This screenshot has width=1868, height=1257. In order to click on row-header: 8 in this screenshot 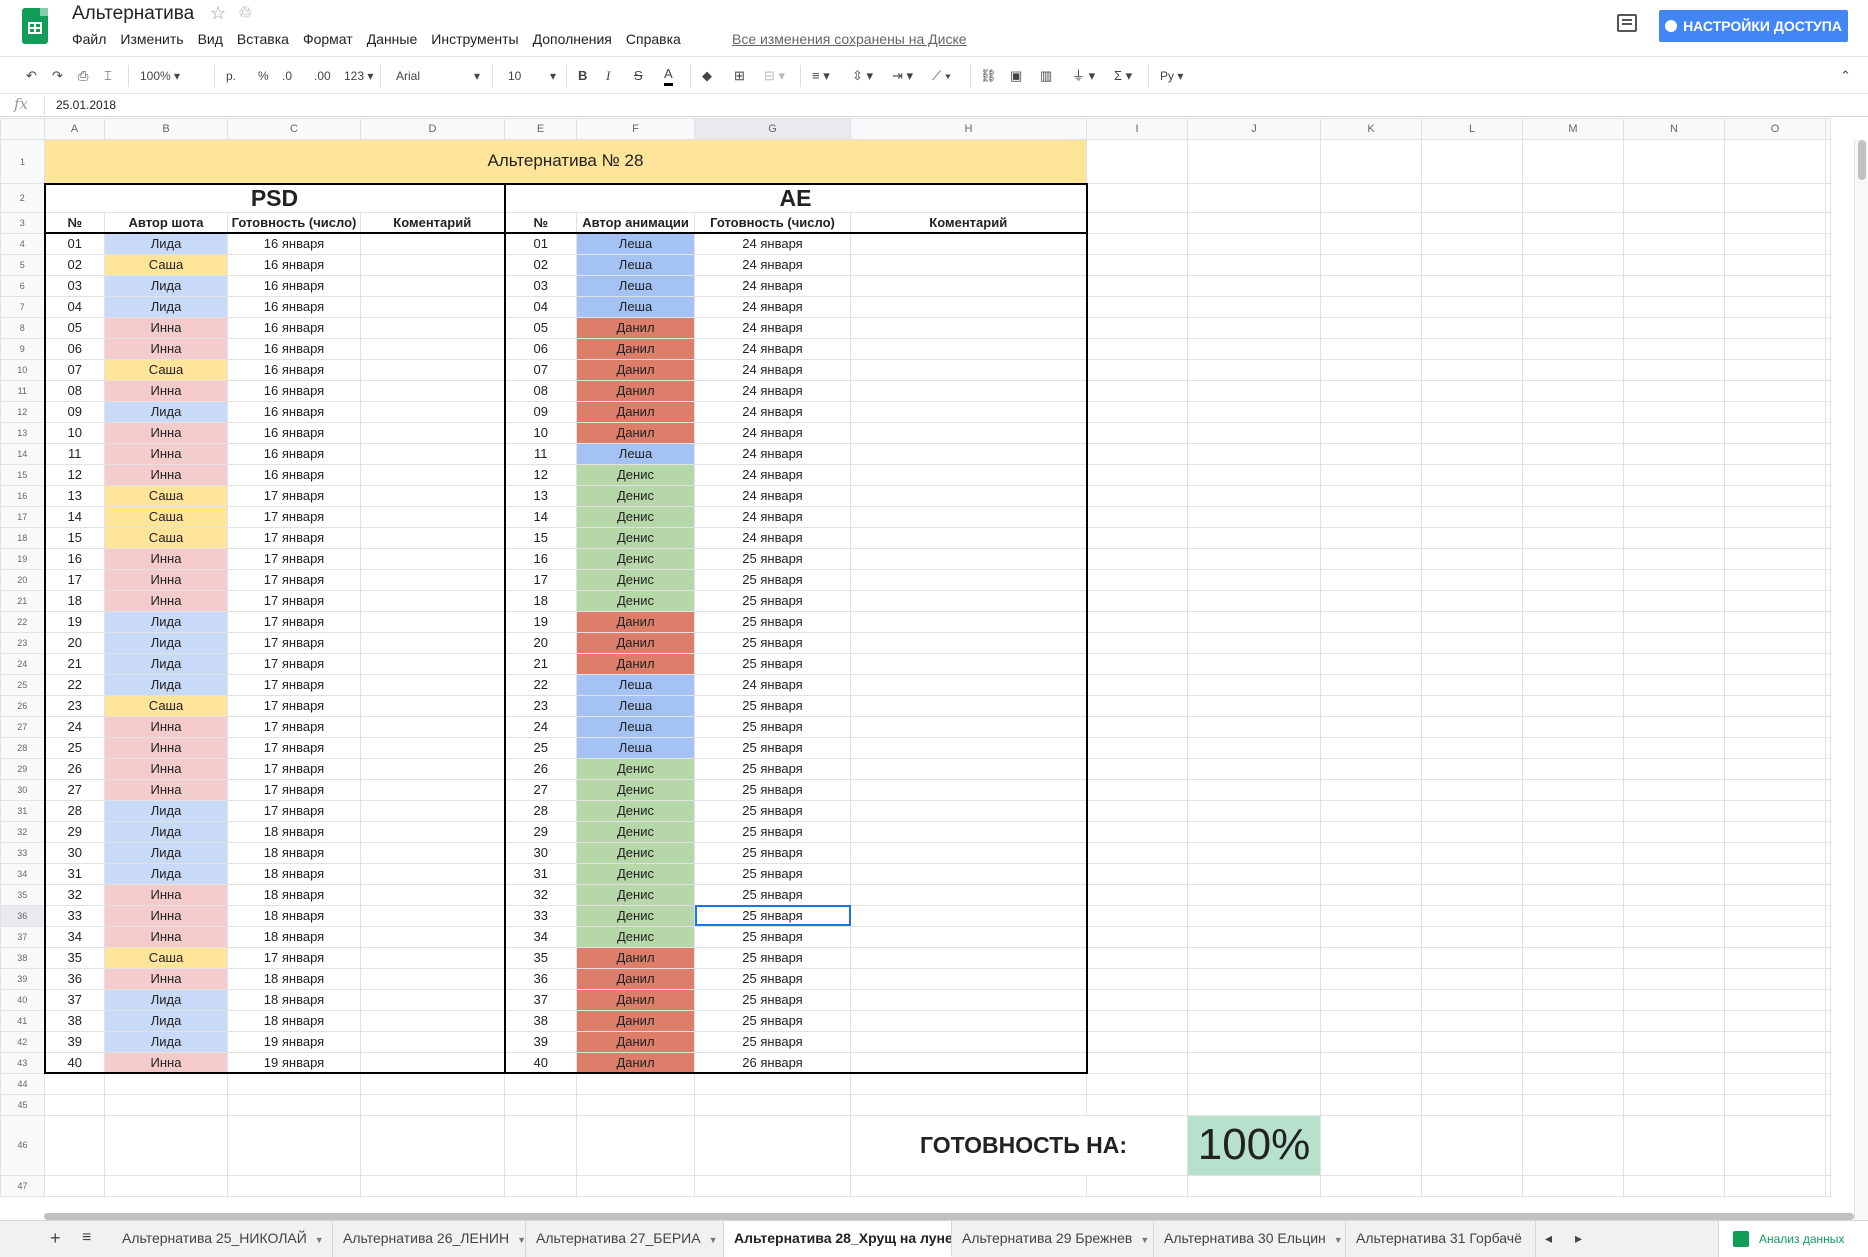, I will do `click(22, 327)`.